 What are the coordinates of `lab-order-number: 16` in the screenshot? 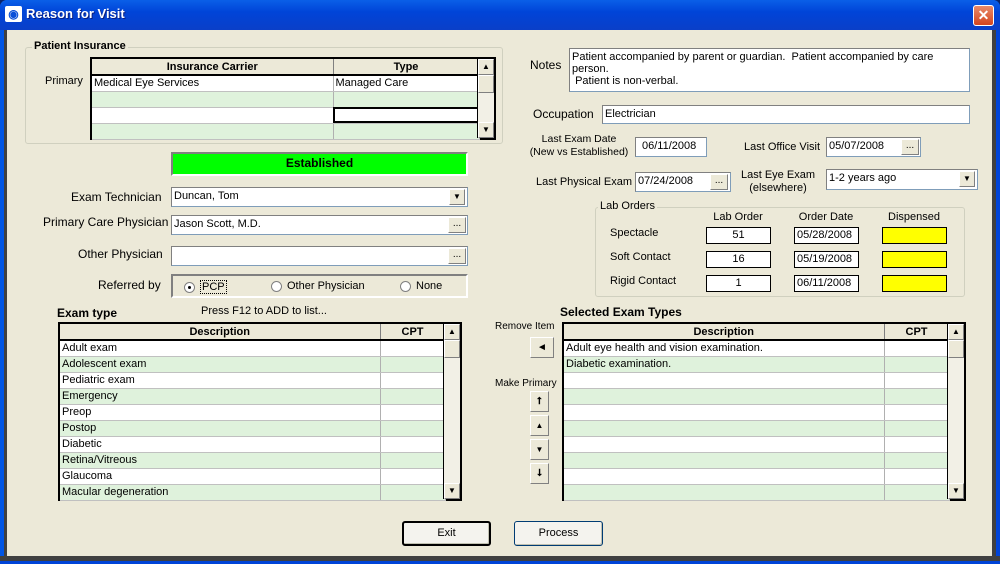 It's located at (738, 259).